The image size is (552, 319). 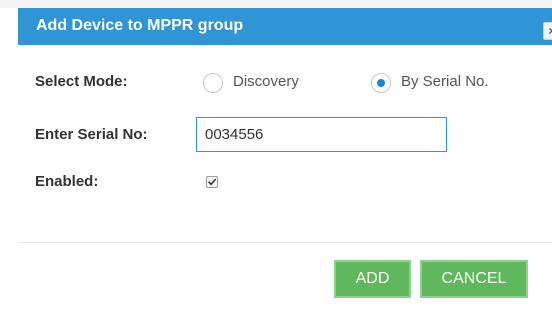 I want to click on dialog-title: Add Device to MPPR group, so click(x=140, y=25).